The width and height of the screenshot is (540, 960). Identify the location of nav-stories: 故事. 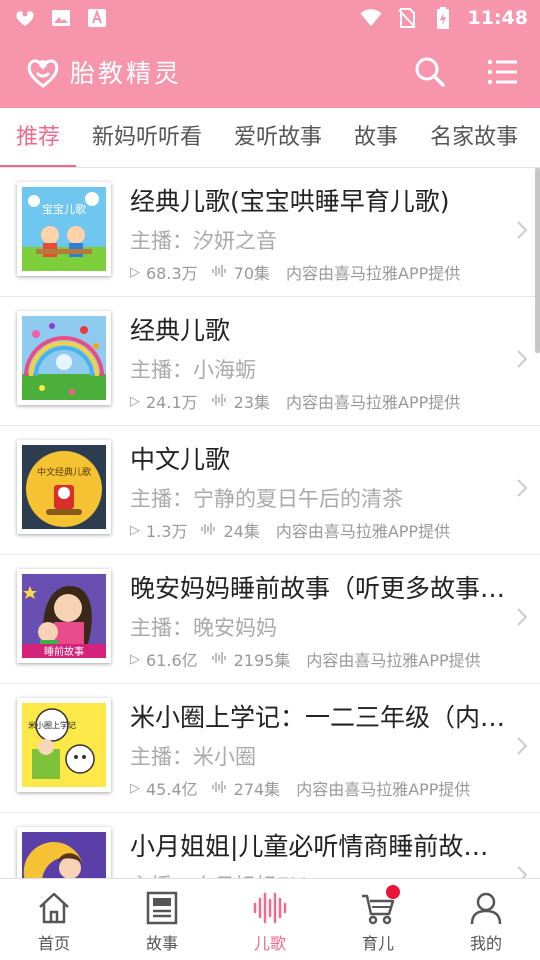
(162, 919).